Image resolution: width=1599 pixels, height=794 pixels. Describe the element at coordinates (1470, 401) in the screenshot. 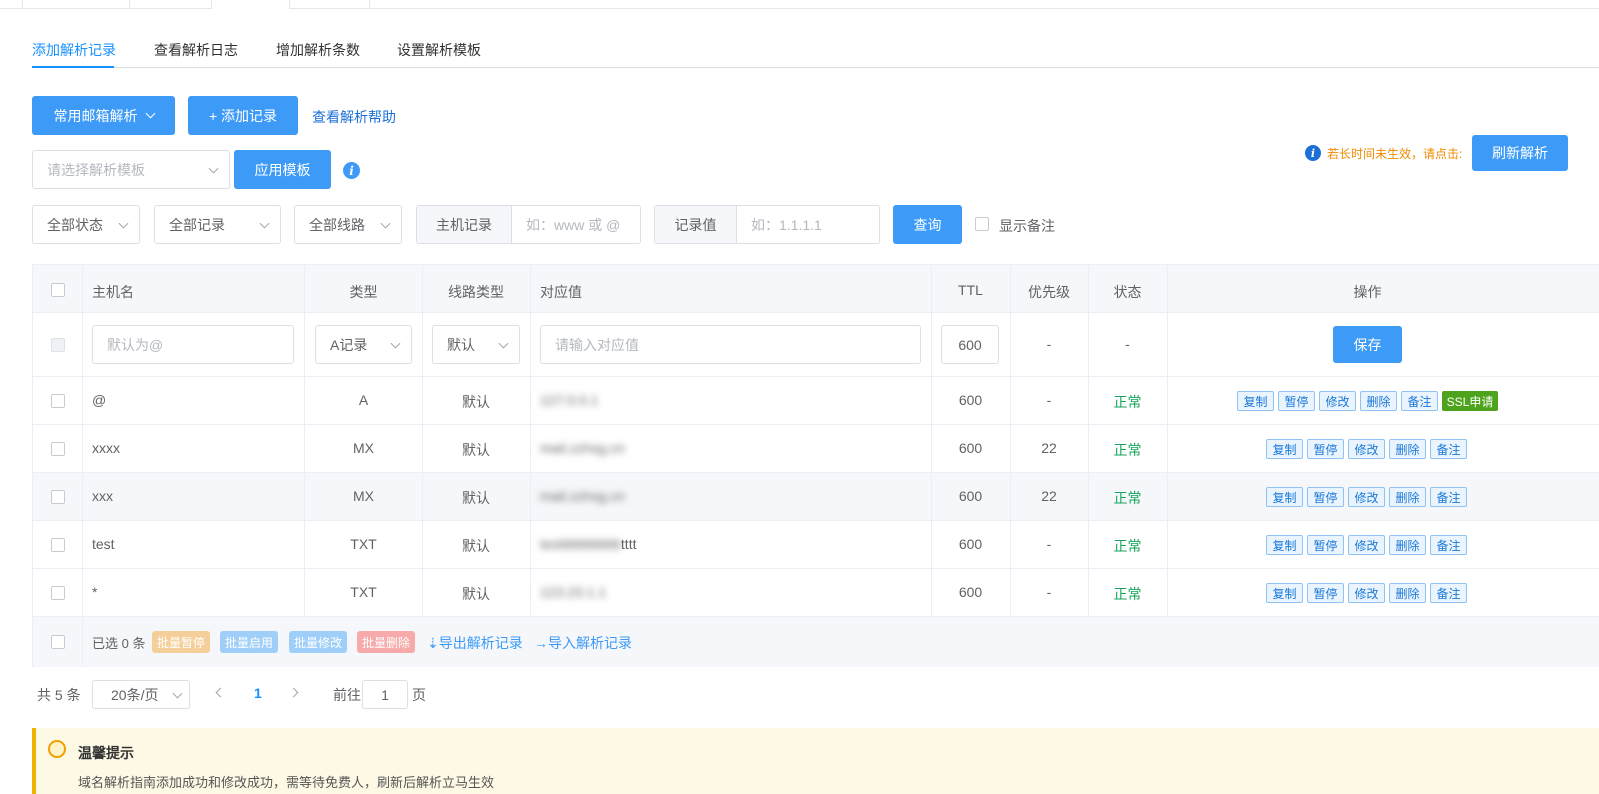

I see `ssl-apply-button: SSL申请` at that location.